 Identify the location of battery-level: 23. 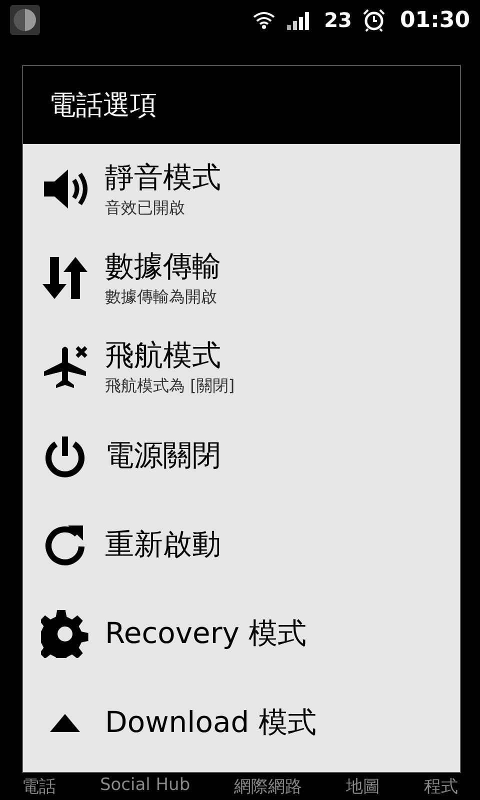
(338, 20).